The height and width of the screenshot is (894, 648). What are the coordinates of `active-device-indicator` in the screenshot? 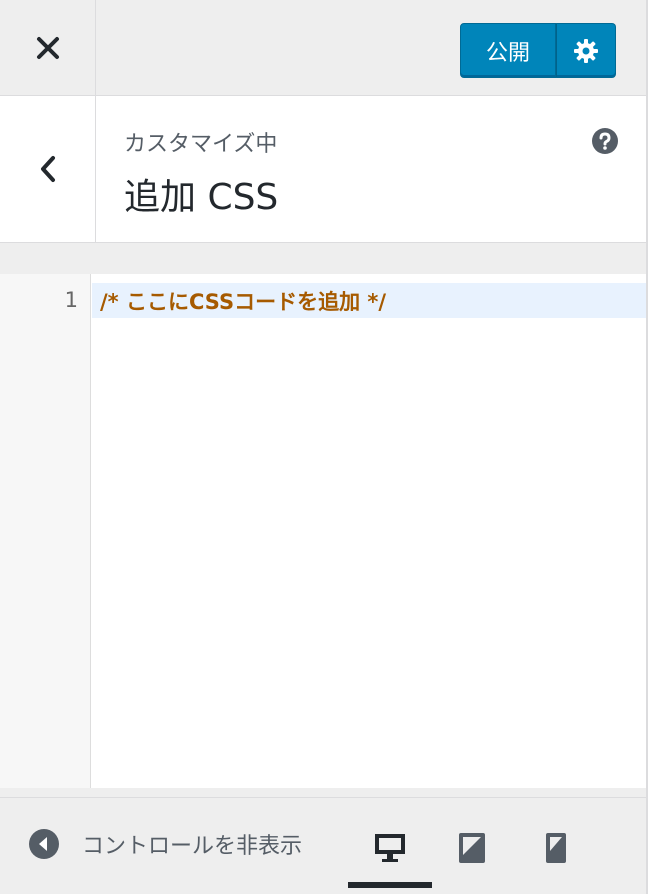 It's located at (390, 885).